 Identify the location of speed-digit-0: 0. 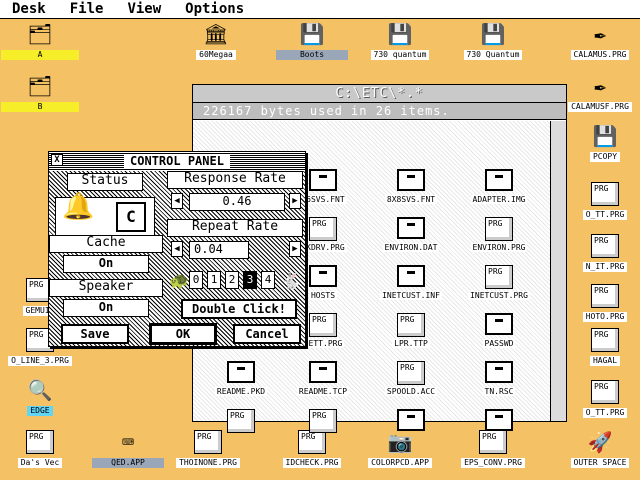
(196, 280).